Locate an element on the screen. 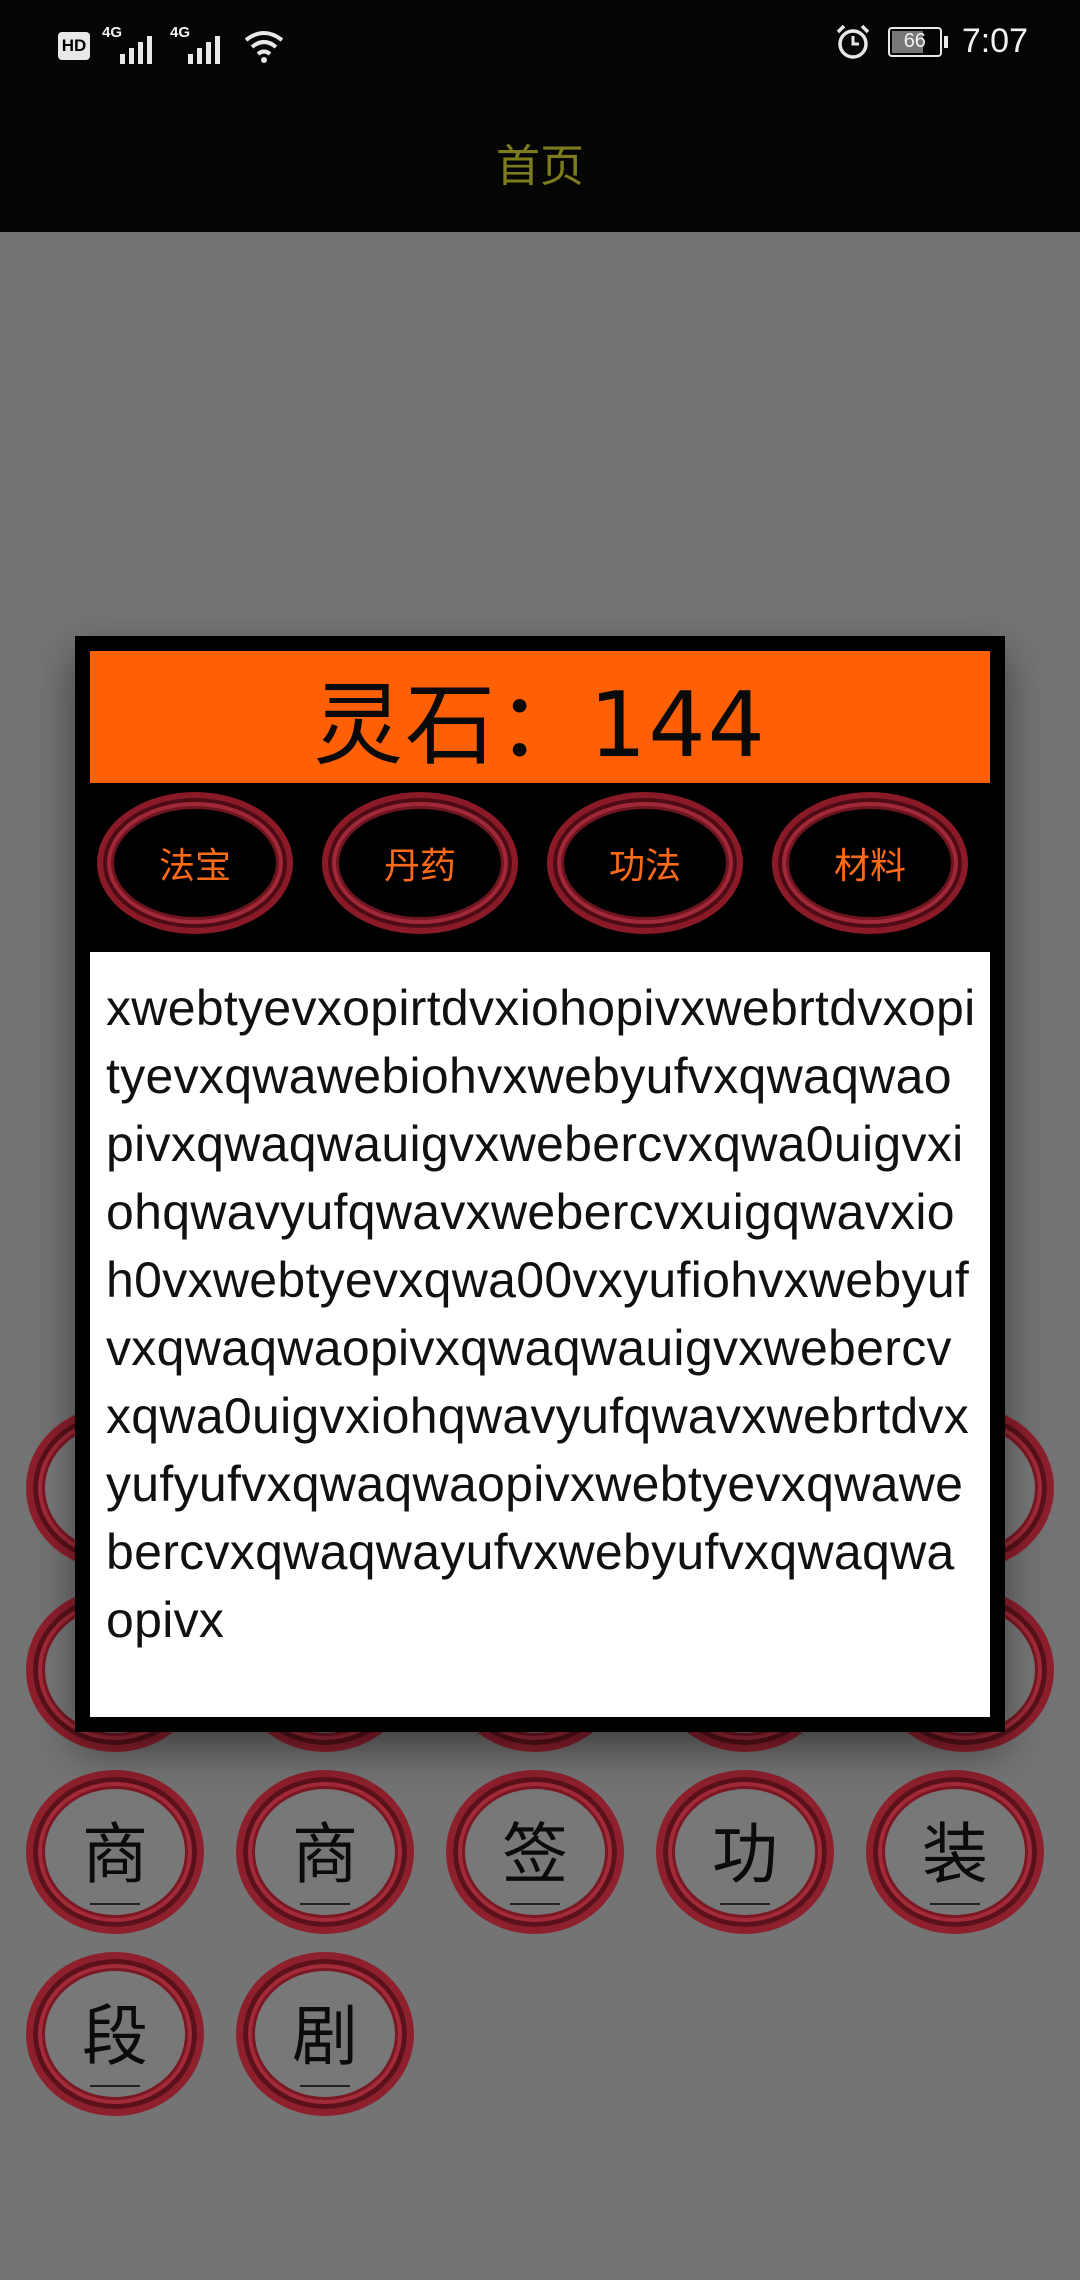 This screenshot has height=2280, width=1080. tab-treasure: 法宝 is located at coordinates (195, 863).